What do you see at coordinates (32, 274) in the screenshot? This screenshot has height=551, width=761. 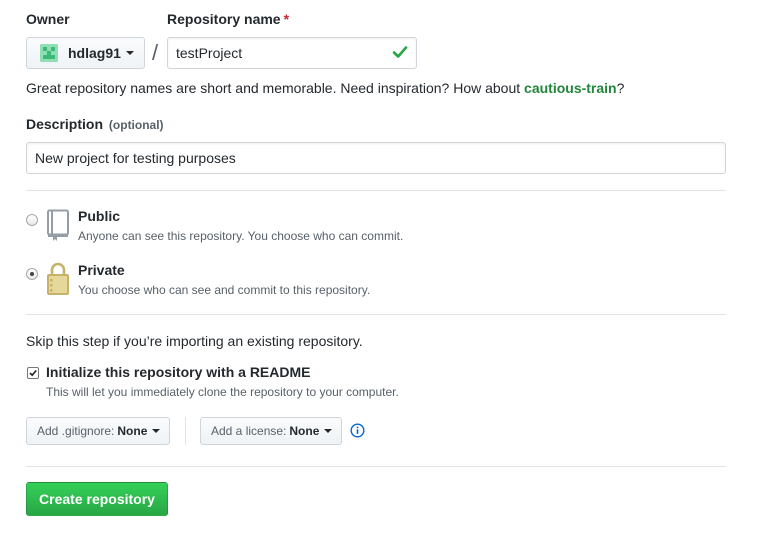 I see `private-radio` at bounding box center [32, 274].